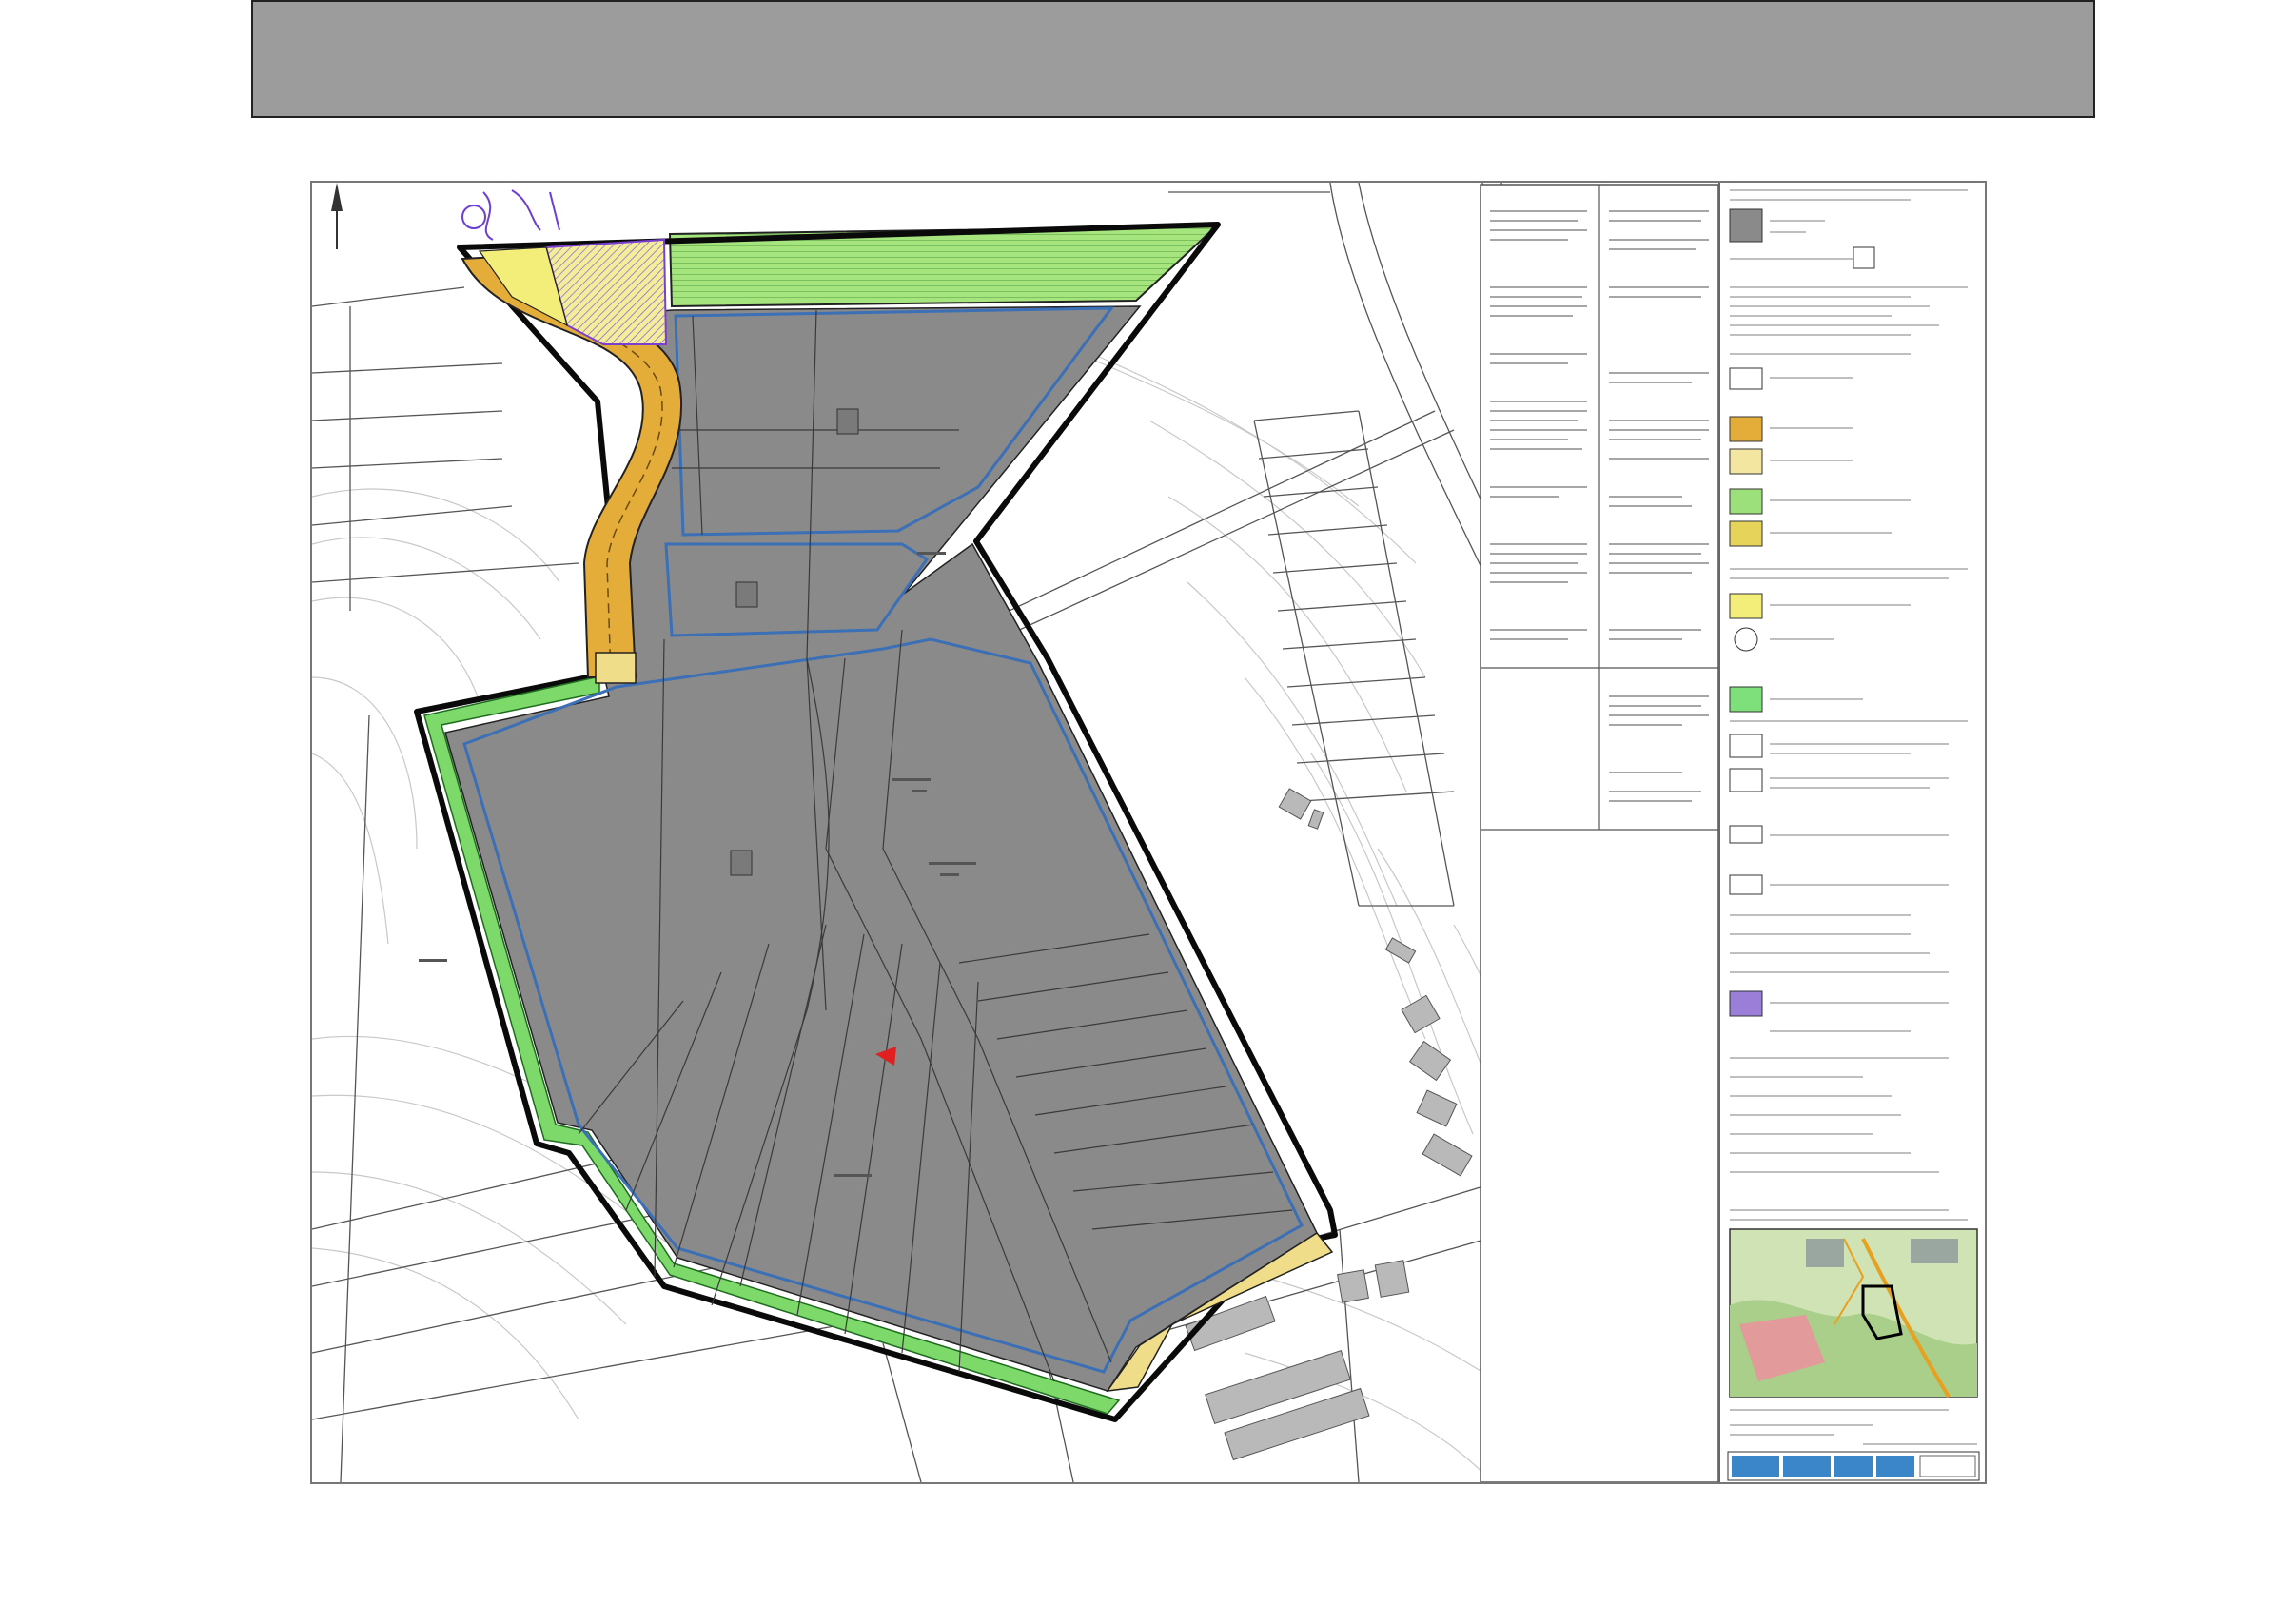 The image size is (2275, 1624). Describe the element at coordinates (1746, 746) in the screenshot. I see `black-border-swatch` at that location.